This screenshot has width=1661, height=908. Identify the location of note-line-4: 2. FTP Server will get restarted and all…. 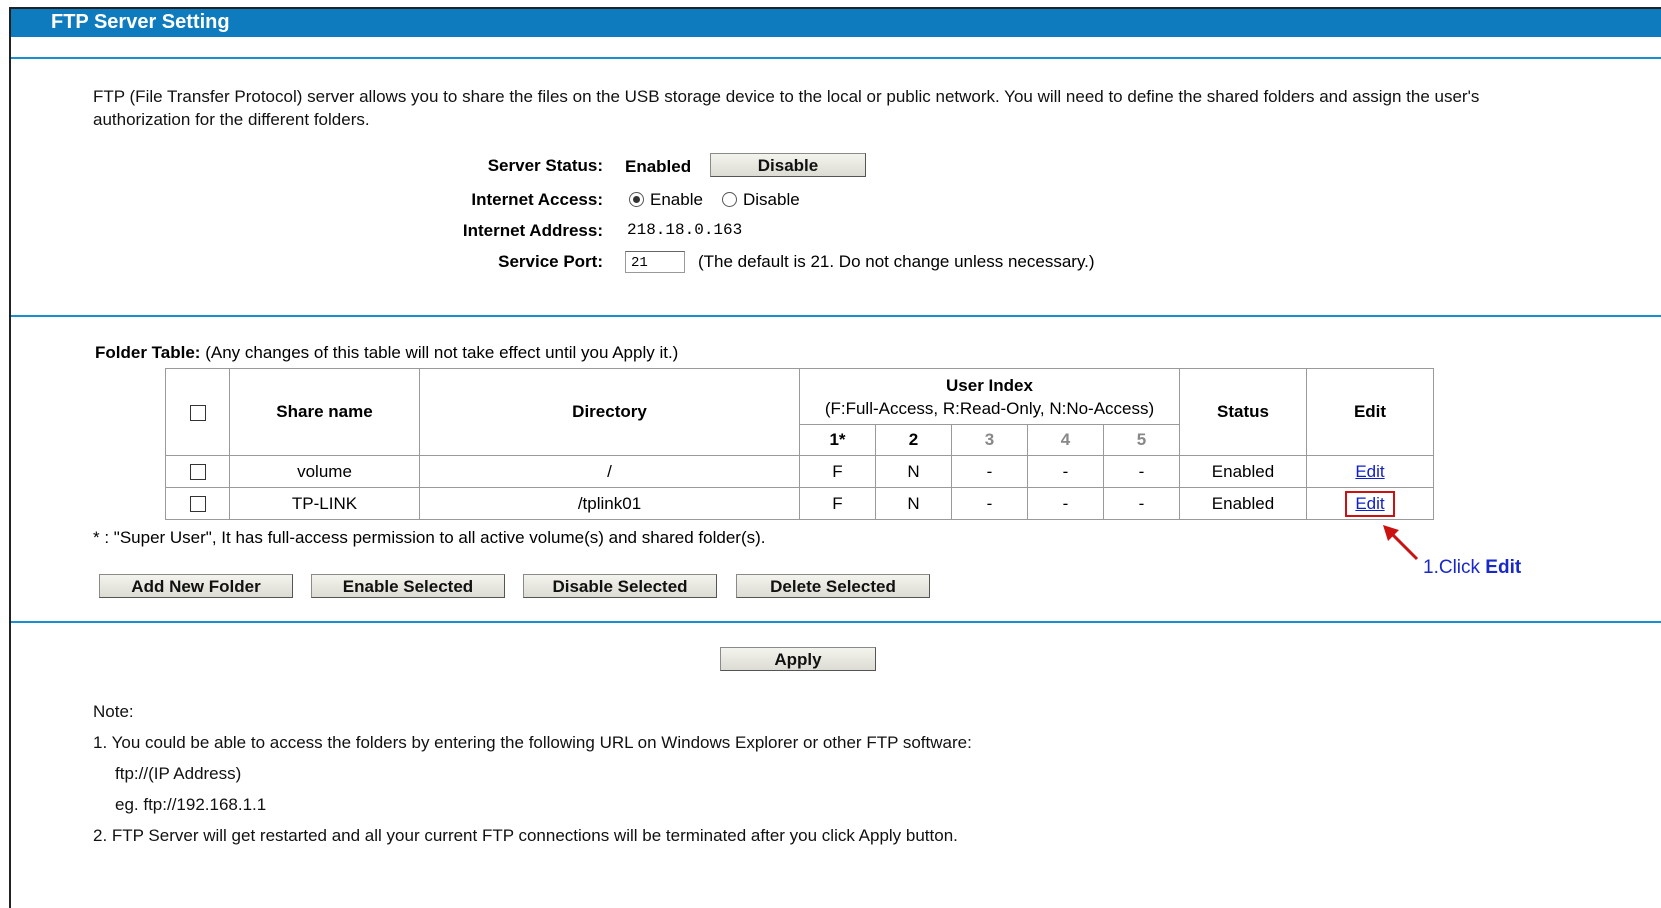
(525, 835).